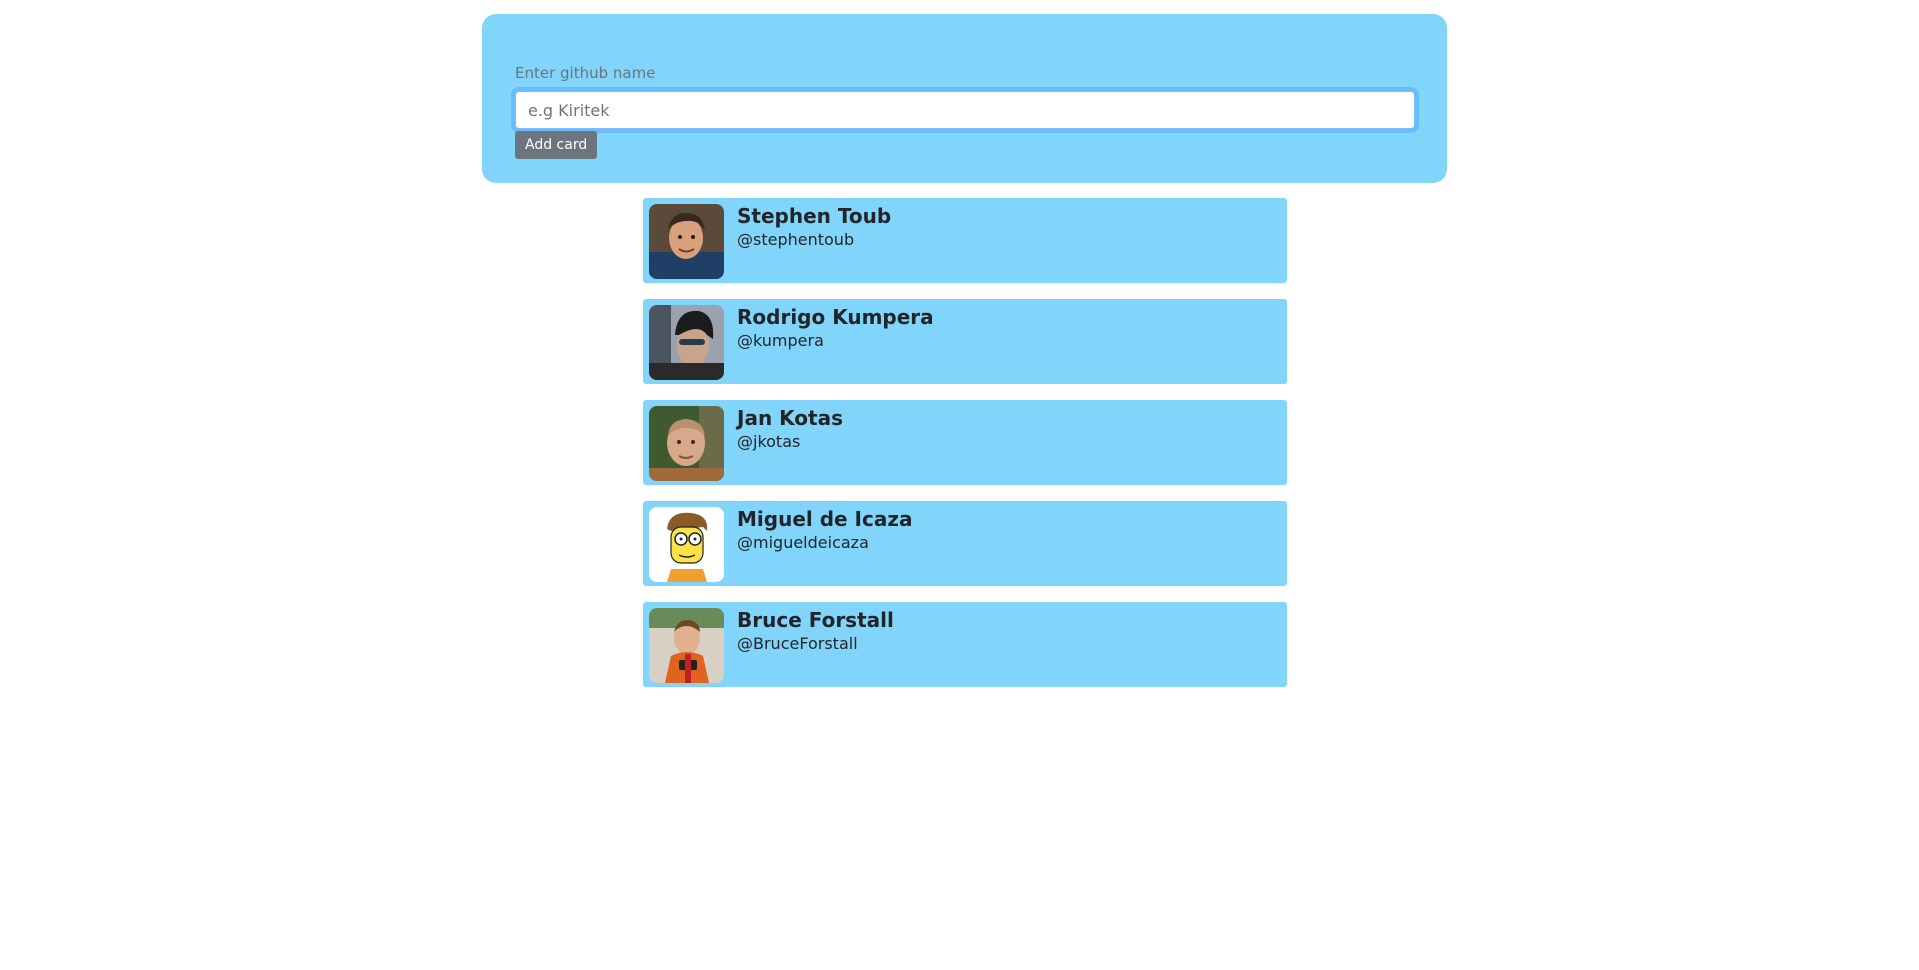  Describe the element at coordinates (815, 620) in the screenshot. I see `card-name: Bruce Forstall` at that location.